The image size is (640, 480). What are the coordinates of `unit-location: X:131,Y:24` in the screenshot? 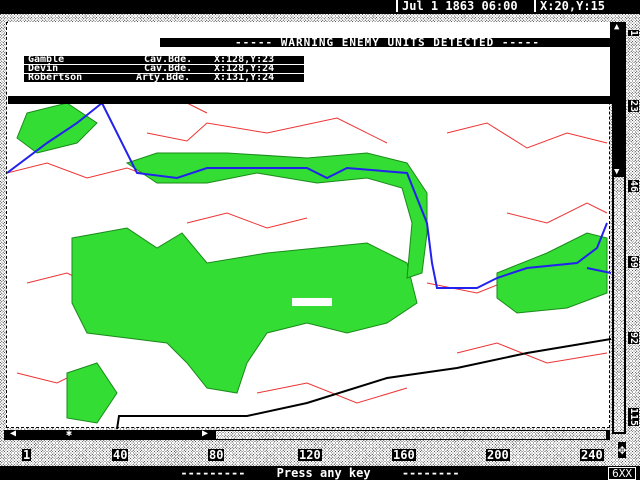 It's located at (244, 77).